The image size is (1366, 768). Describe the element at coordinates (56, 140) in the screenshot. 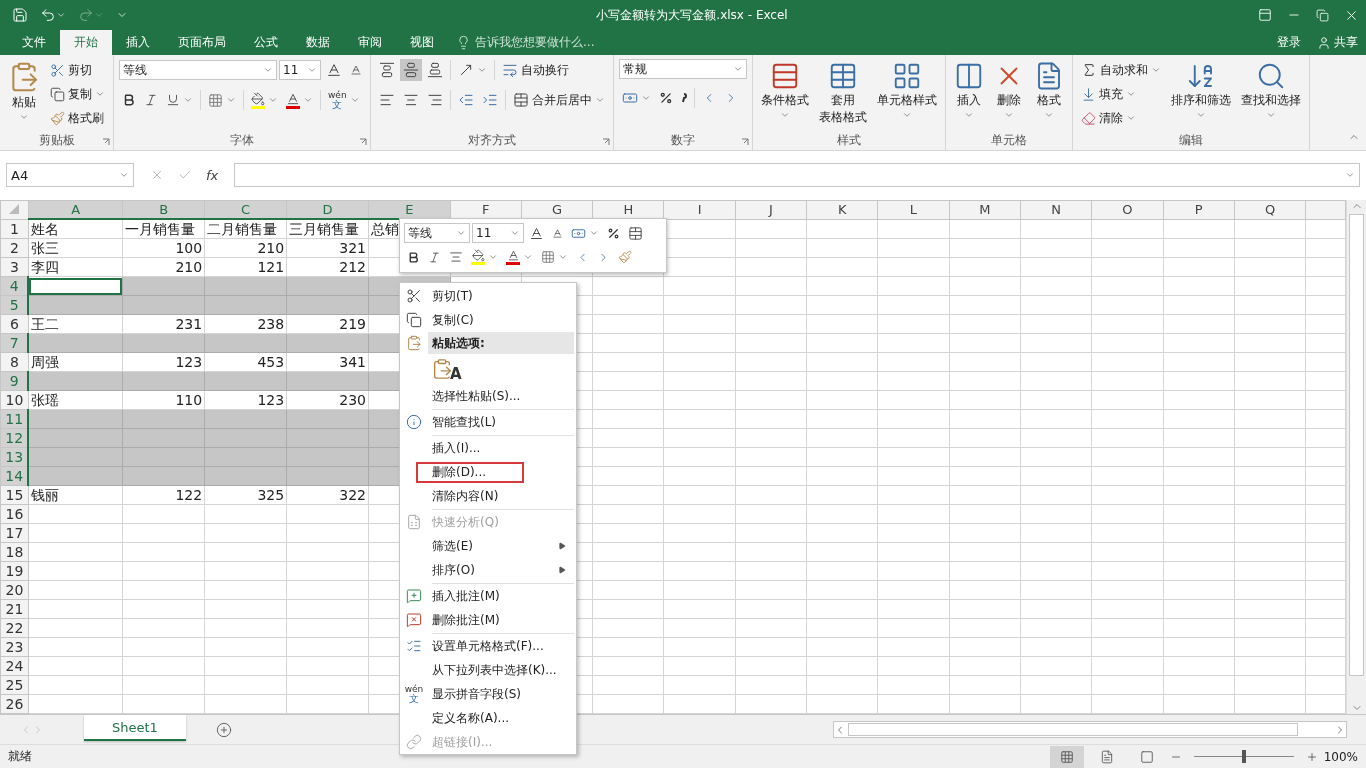

I see `group-label: 剪贴板` at that location.